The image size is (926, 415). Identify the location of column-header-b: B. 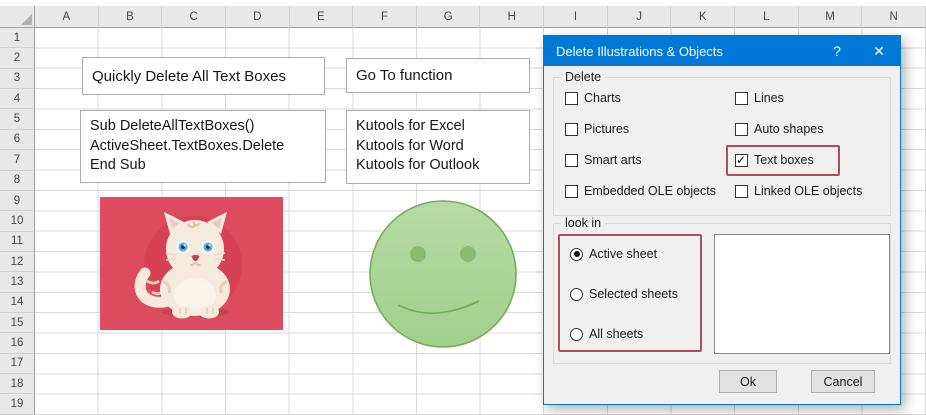
(130, 17).